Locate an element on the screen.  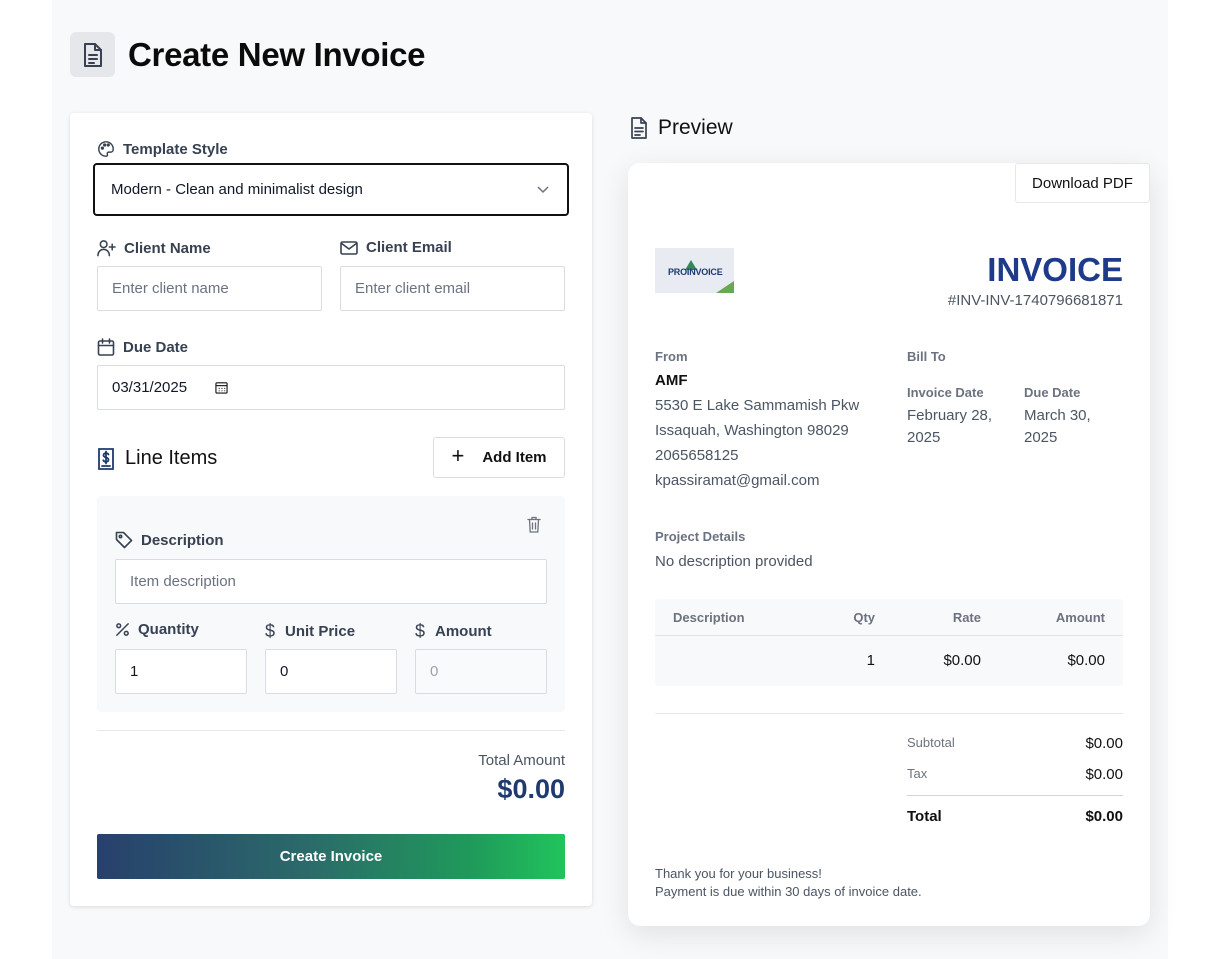
table-header: Description Qty Rate Amount is located at coordinates (889, 617).